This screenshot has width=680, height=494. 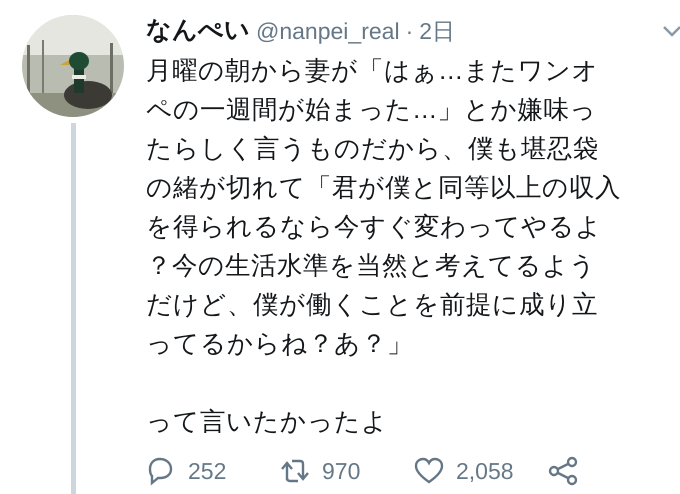 What do you see at coordinates (671, 30) in the screenshot?
I see `chevron-icon` at bounding box center [671, 30].